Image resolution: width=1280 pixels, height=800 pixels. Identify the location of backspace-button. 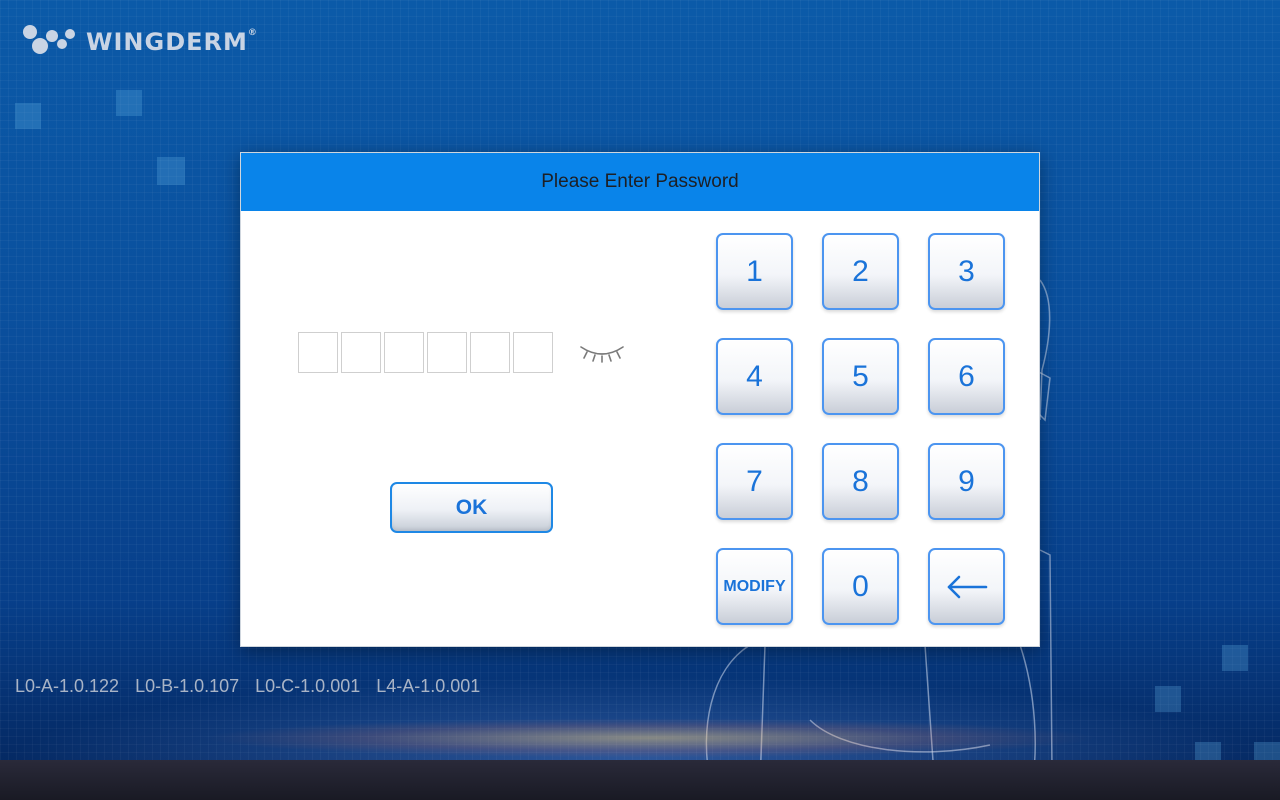
(966, 586).